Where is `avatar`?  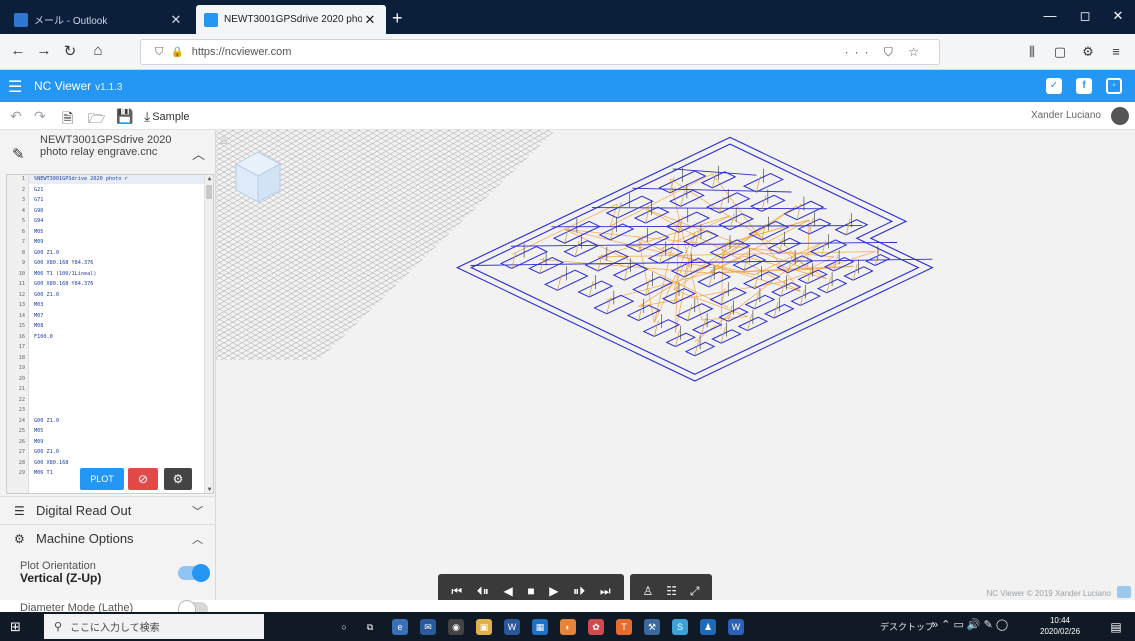
avatar is located at coordinates (1120, 116).